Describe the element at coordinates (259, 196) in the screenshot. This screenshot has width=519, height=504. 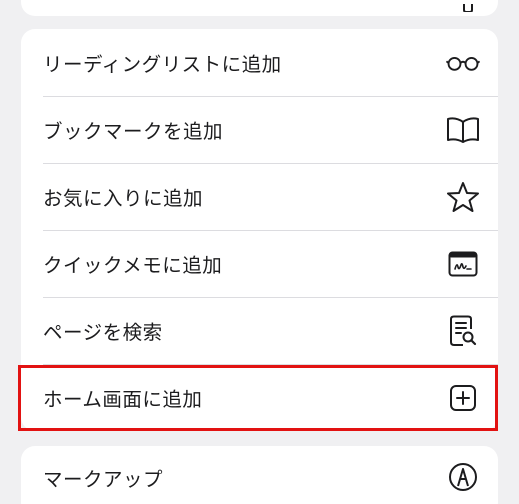
I see `add-to-favorites-item: お気に入りに追加` at that location.